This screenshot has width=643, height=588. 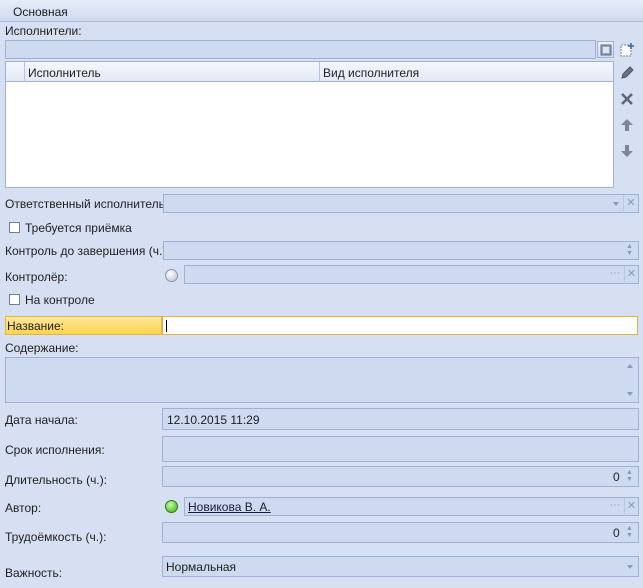 What do you see at coordinates (616, 477) in the screenshot?
I see `duration-value: 0` at bounding box center [616, 477].